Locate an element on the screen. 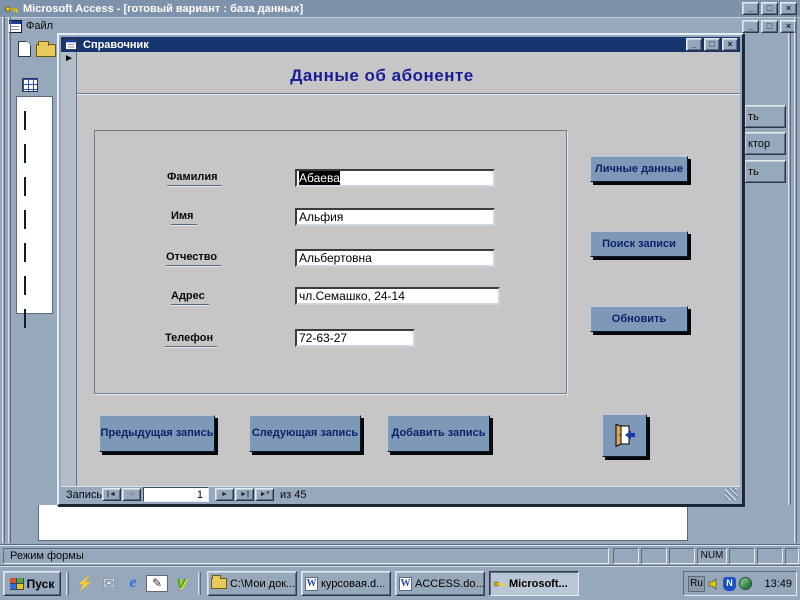 This screenshot has width=800, height=600. new-document-icon is located at coordinates (24, 49).